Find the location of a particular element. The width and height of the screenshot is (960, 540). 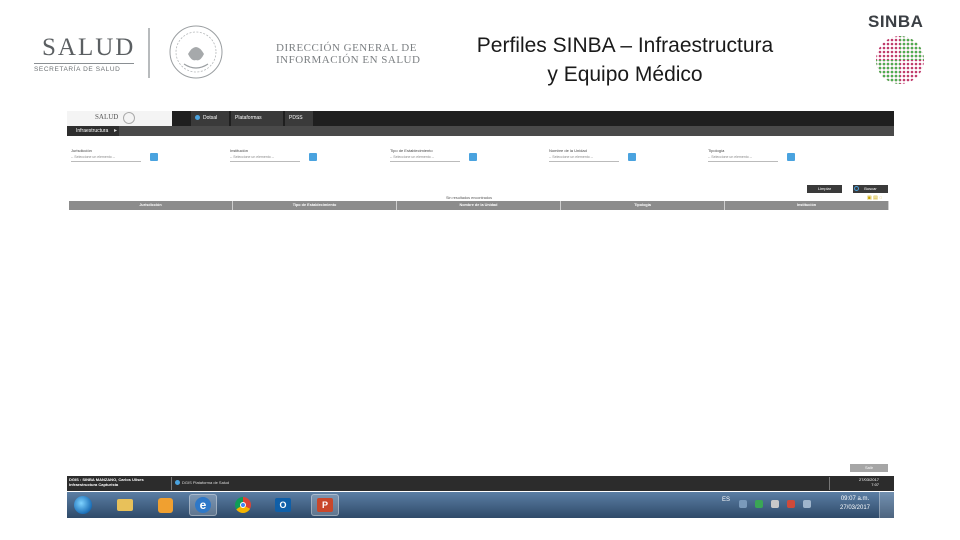

filter-institucion-label: Institución is located at coordinates (239, 150).